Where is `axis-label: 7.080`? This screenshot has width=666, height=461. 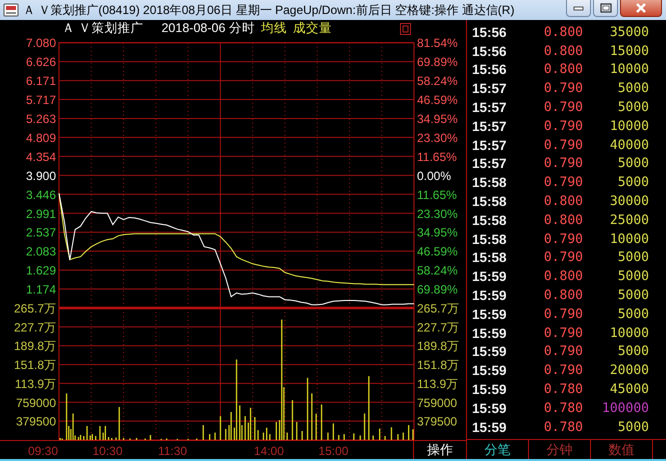 axis-label: 7.080 is located at coordinates (41, 43).